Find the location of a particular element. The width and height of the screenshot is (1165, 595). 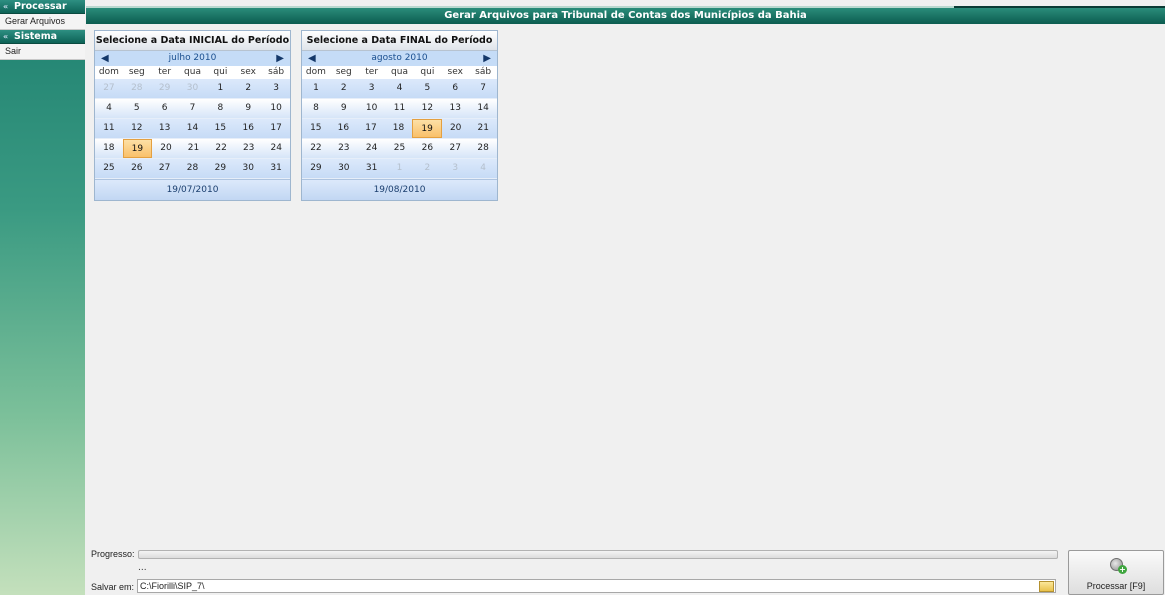

calendar-week-row: 25 26 27 28 29 30 31 is located at coordinates (192, 169).